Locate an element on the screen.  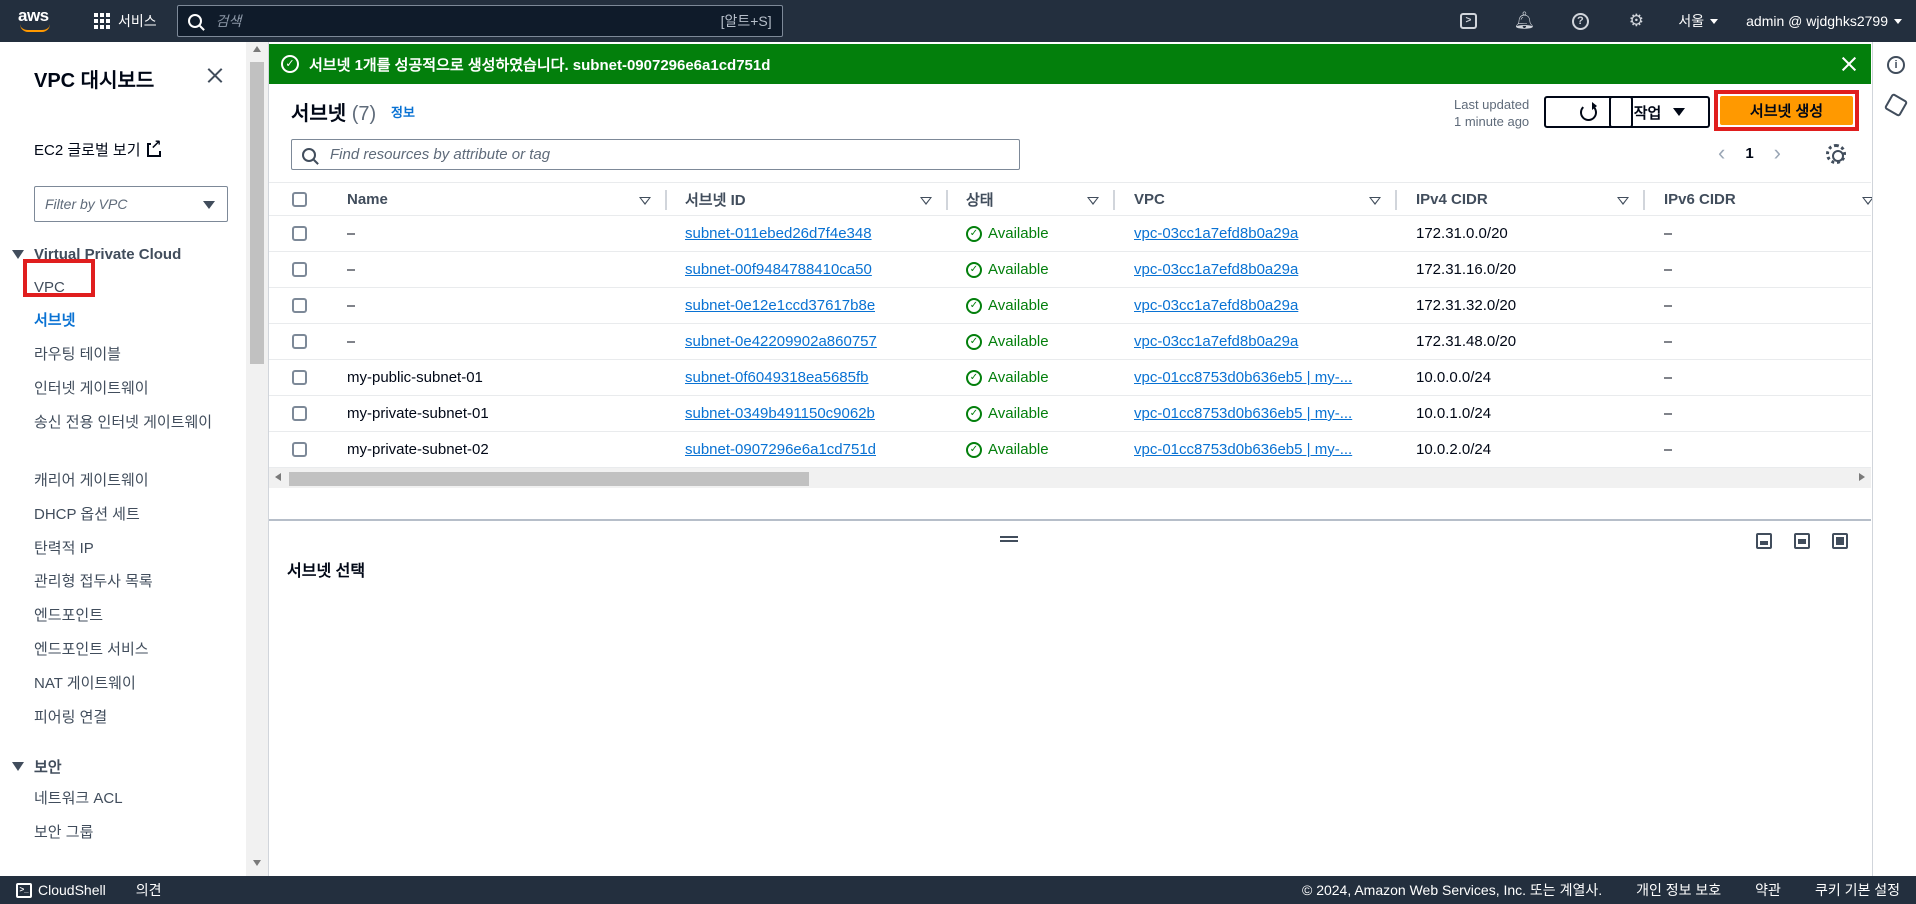
cell-subnet-id-link: subnet-011ebed26d7f4e348 is located at coordinates (778, 233).